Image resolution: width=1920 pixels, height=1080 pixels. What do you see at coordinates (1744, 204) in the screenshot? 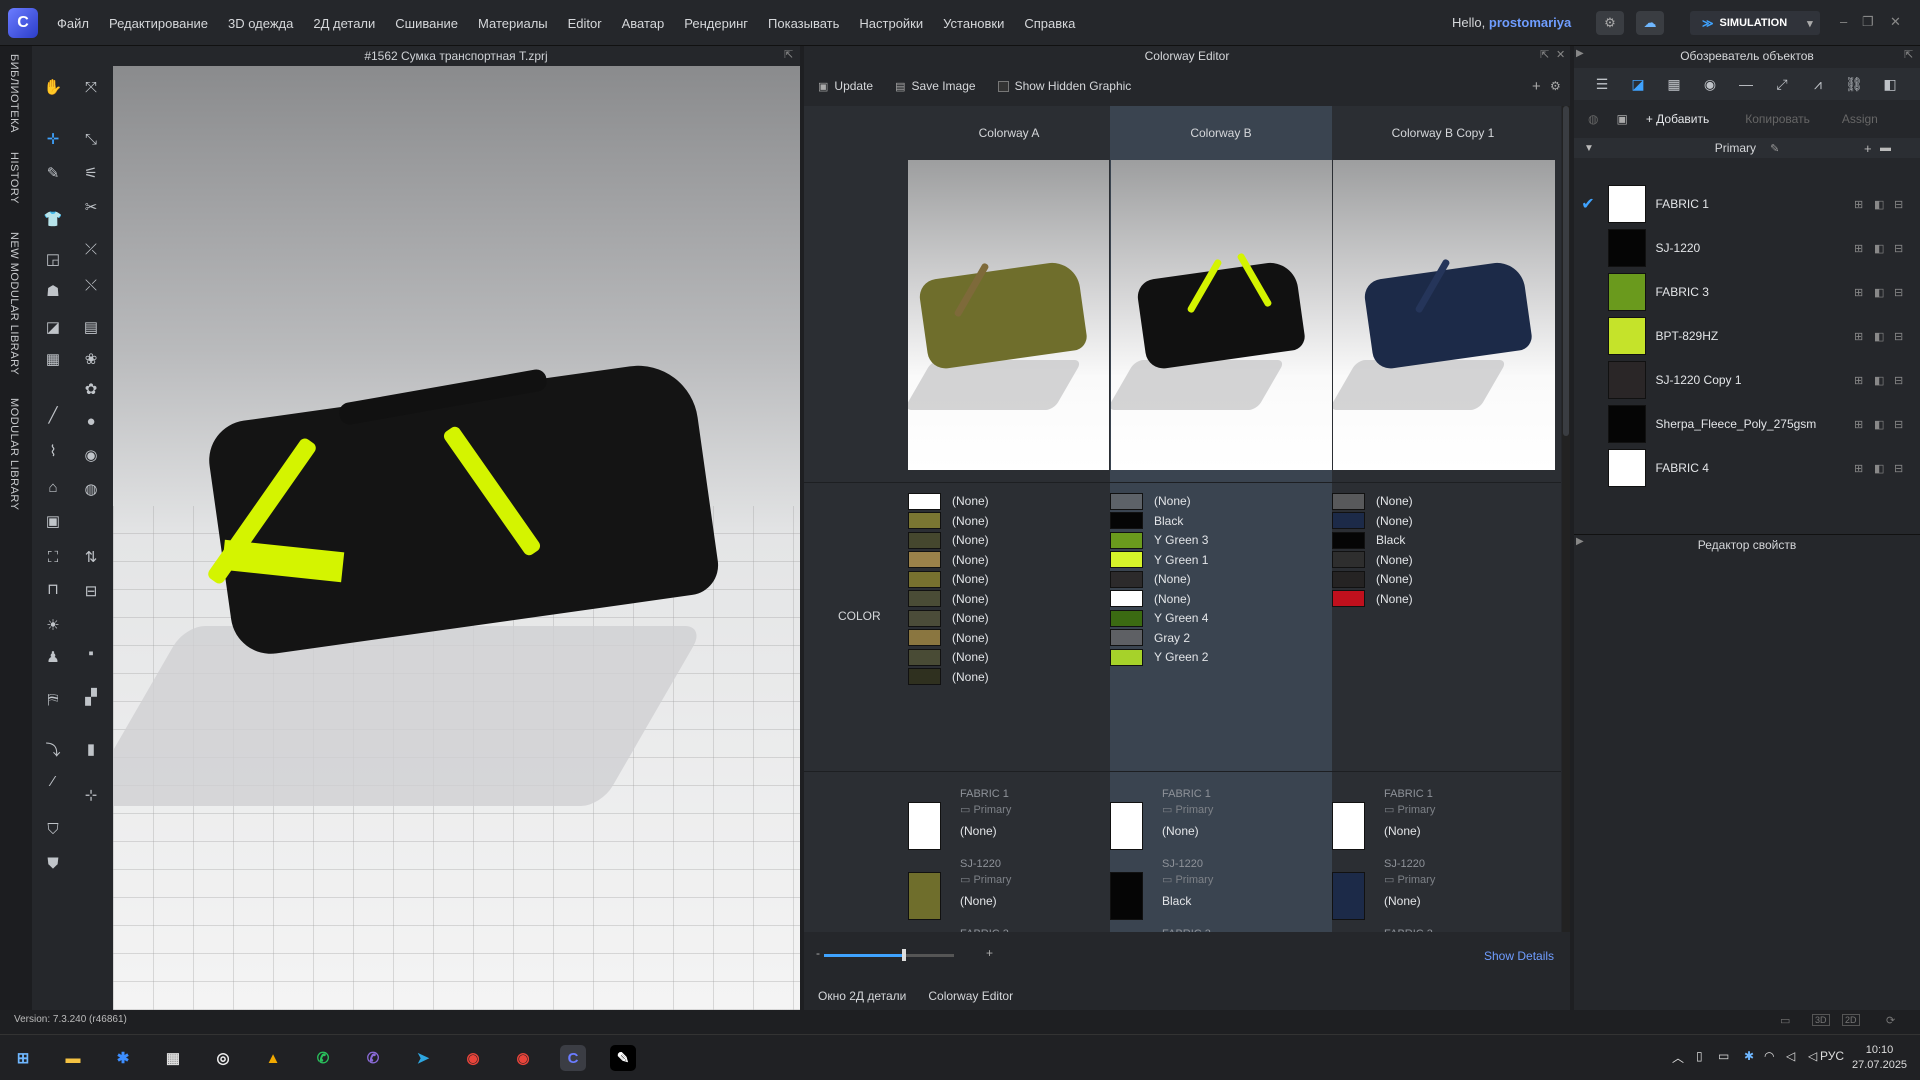
I see `material-item: ✔ FABRIC 1 ⊞ ◧ ⊟` at bounding box center [1744, 204].